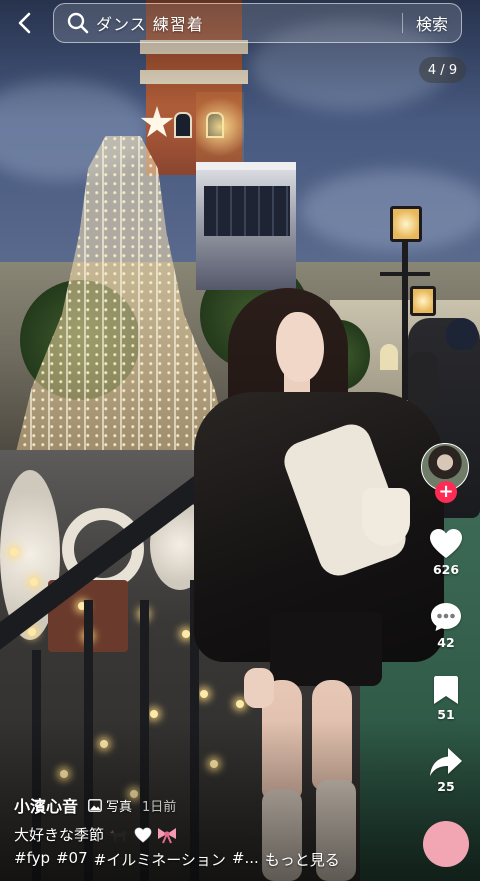 This screenshot has height=881, width=480. Describe the element at coordinates (389, 357) in the screenshot. I see `castle-window` at that location.